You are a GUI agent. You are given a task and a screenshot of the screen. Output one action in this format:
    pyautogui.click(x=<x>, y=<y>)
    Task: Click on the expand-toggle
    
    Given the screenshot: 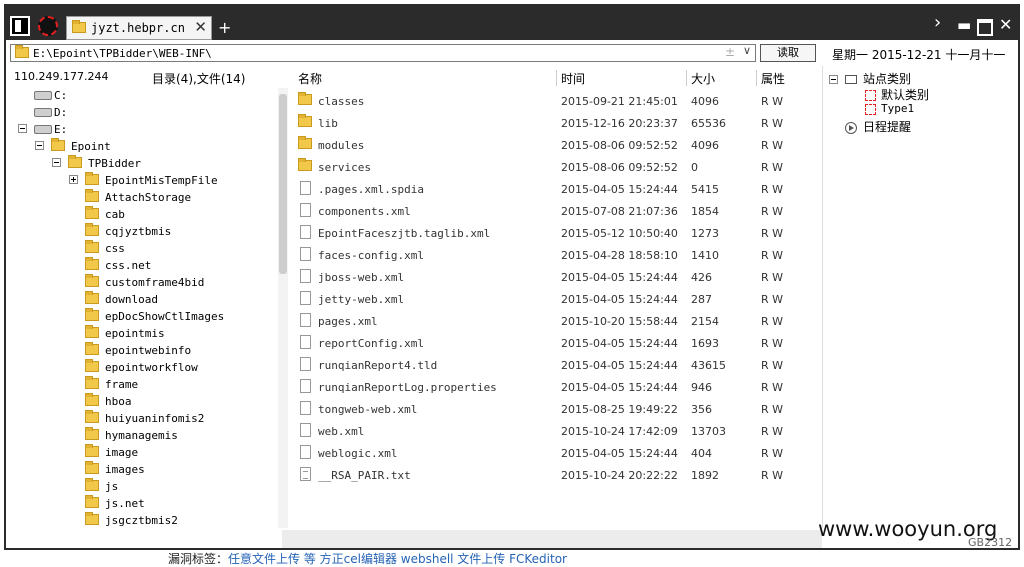 What is the action you would take?
    pyautogui.click(x=73, y=179)
    